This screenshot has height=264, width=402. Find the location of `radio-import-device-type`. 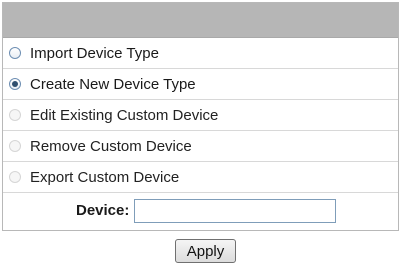

radio-import-device-type is located at coordinates (15, 53).